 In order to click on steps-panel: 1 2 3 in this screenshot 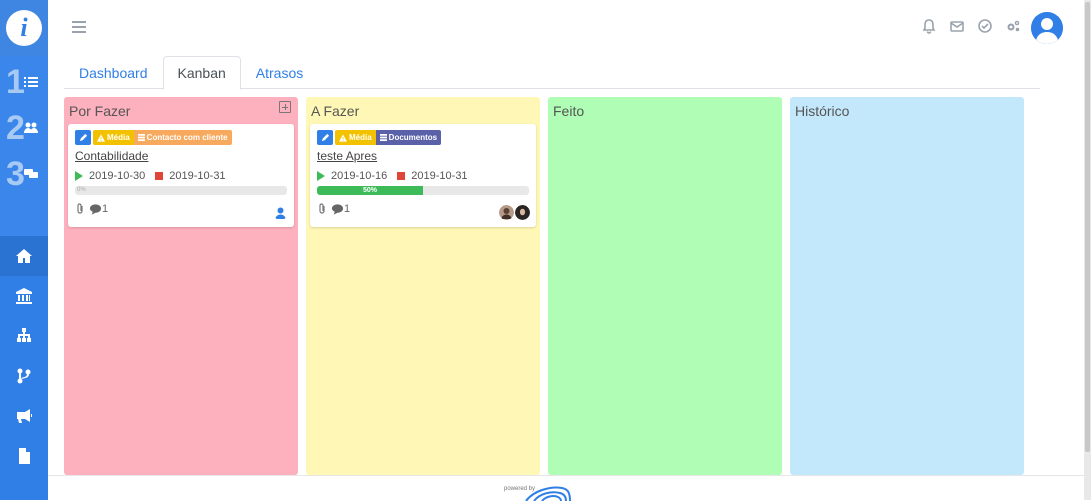, I will do `click(24, 146)`.